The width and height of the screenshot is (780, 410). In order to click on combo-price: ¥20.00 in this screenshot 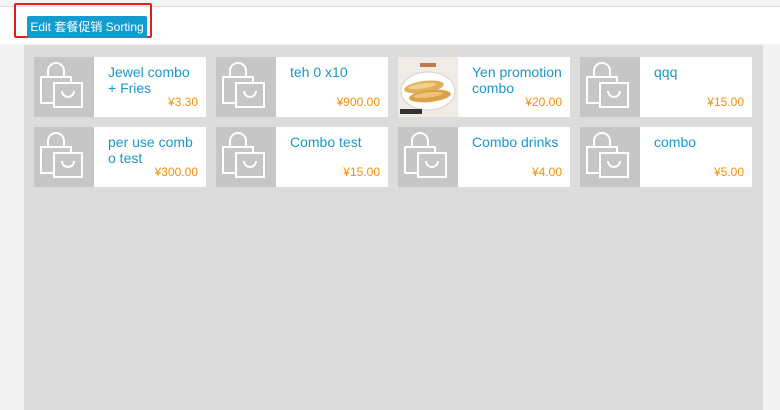, I will do `click(543, 102)`.